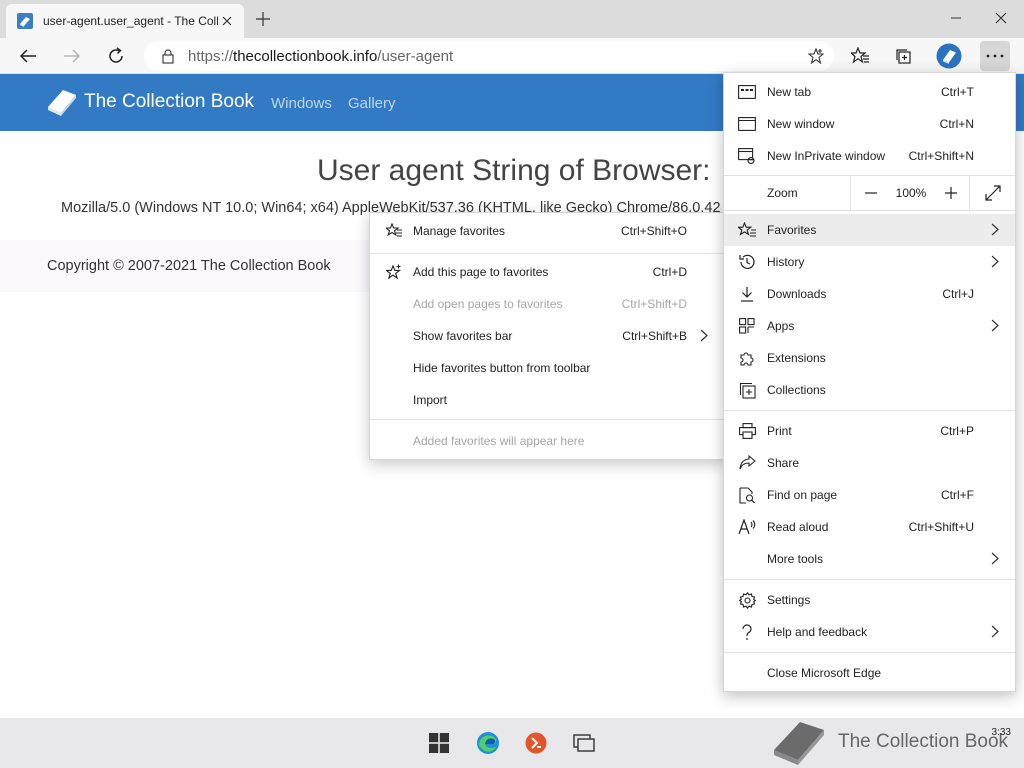 The width and height of the screenshot is (1024, 768). Describe the element at coordinates (995, 56) in the screenshot. I see `settings-more-icon` at that location.